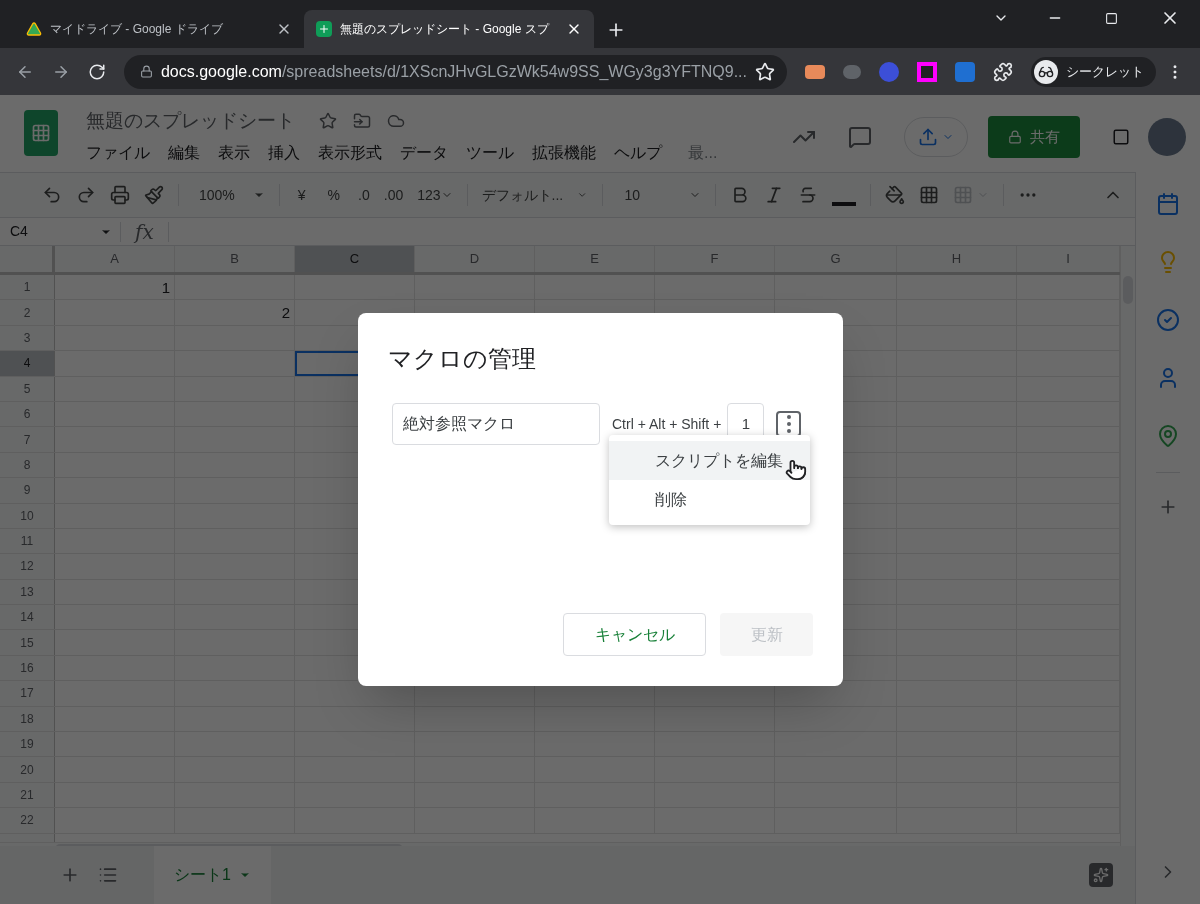 Image resolution: width=1200 pixels, height=904 pixels. What do you see at coordinates (118, 153) in the screenshot?
I see `menu-item: ファイル` at bounding box center [118, 153].